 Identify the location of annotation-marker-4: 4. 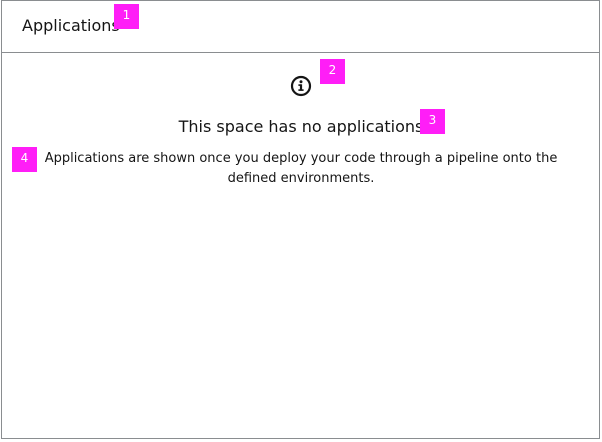
(24, 159).